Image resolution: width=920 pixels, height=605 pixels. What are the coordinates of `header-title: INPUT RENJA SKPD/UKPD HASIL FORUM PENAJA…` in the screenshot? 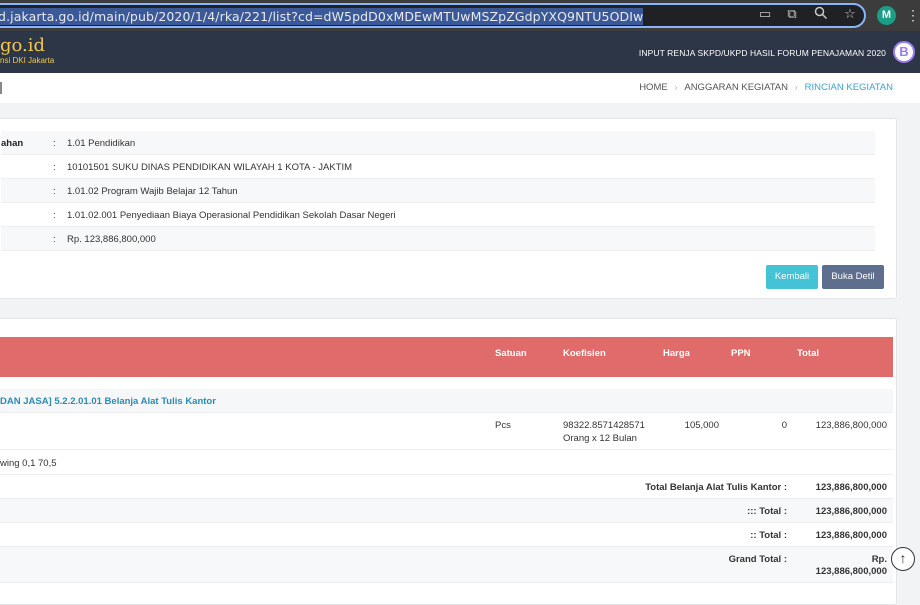 It's located at (762, 53).